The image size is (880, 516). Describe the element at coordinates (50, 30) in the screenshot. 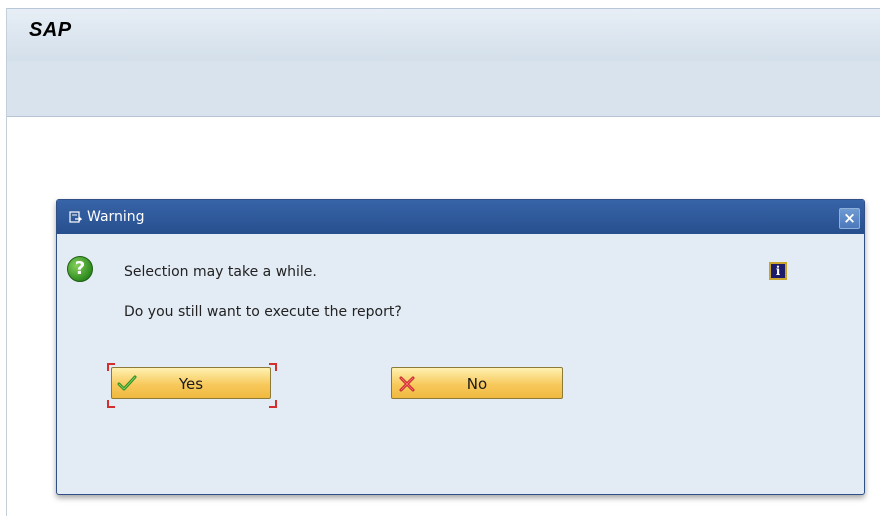

I see `app-title: SAP` at that location.